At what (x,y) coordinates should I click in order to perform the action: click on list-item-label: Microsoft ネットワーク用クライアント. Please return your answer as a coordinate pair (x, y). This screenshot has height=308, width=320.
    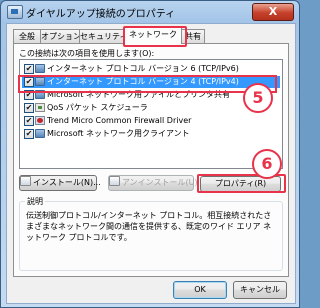
    Looking at the image, I should click on (118, 133).